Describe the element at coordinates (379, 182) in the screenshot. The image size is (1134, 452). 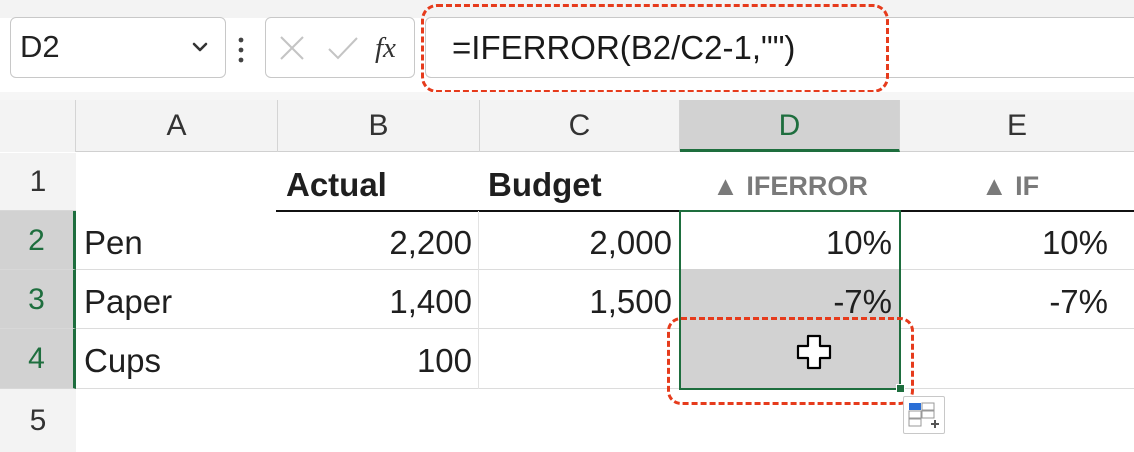
I see `cell-b1: Actual` at that location.